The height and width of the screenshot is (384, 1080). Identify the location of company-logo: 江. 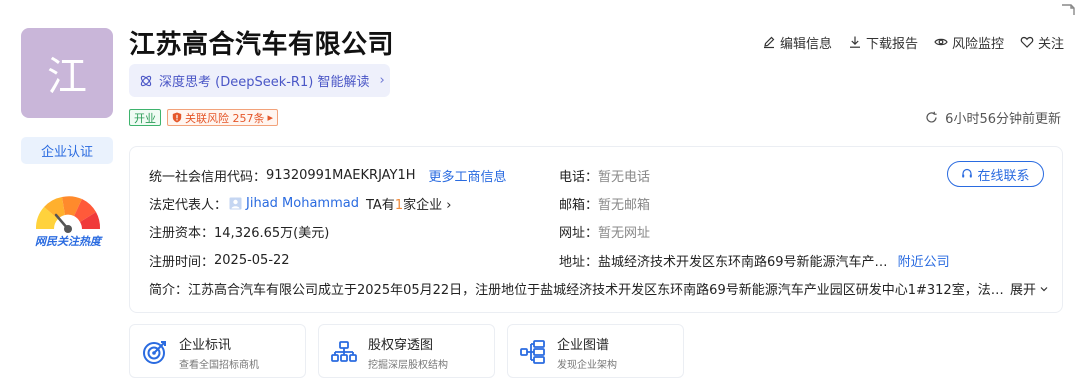
(67, 73).